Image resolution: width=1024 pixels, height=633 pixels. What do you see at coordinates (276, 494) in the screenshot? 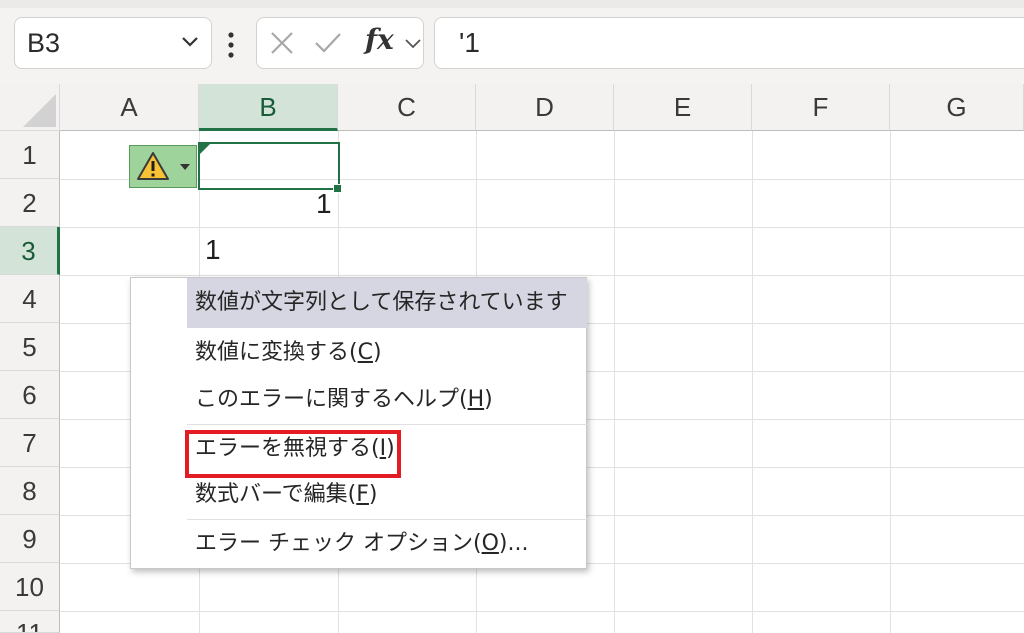
I see `menu-item-label: 数式バーで編集(` at bounding box center [276, 494].